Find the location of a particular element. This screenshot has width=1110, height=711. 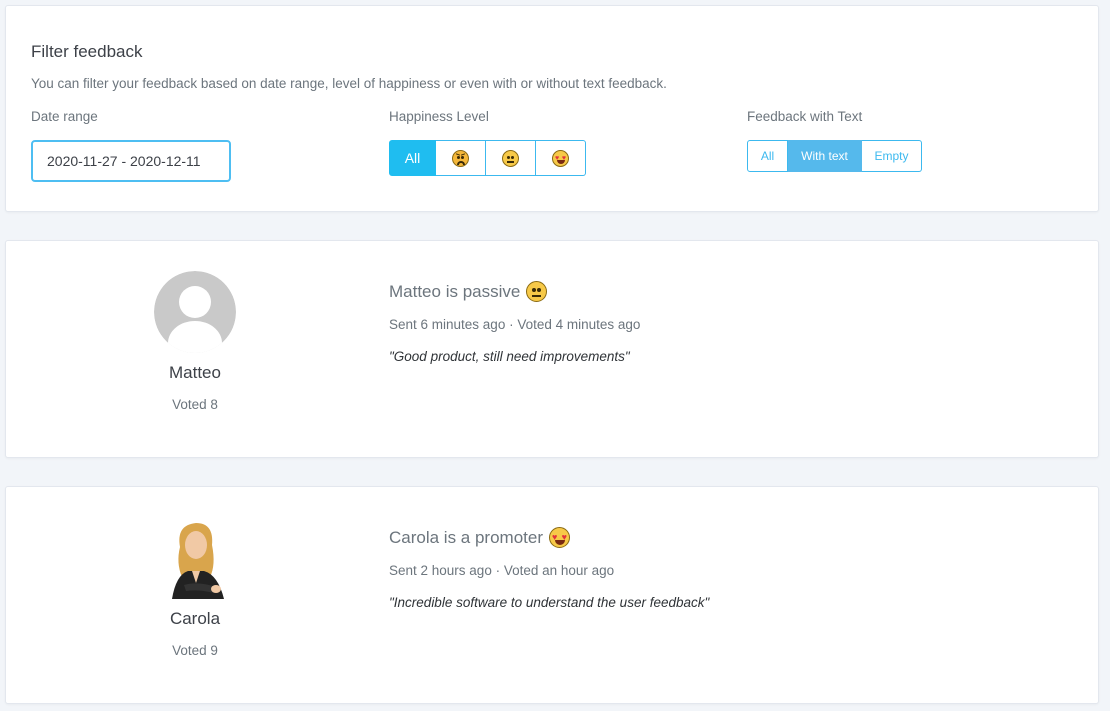

feedback-headline-text: Matteo is passive is located at coordinates (455, 291).